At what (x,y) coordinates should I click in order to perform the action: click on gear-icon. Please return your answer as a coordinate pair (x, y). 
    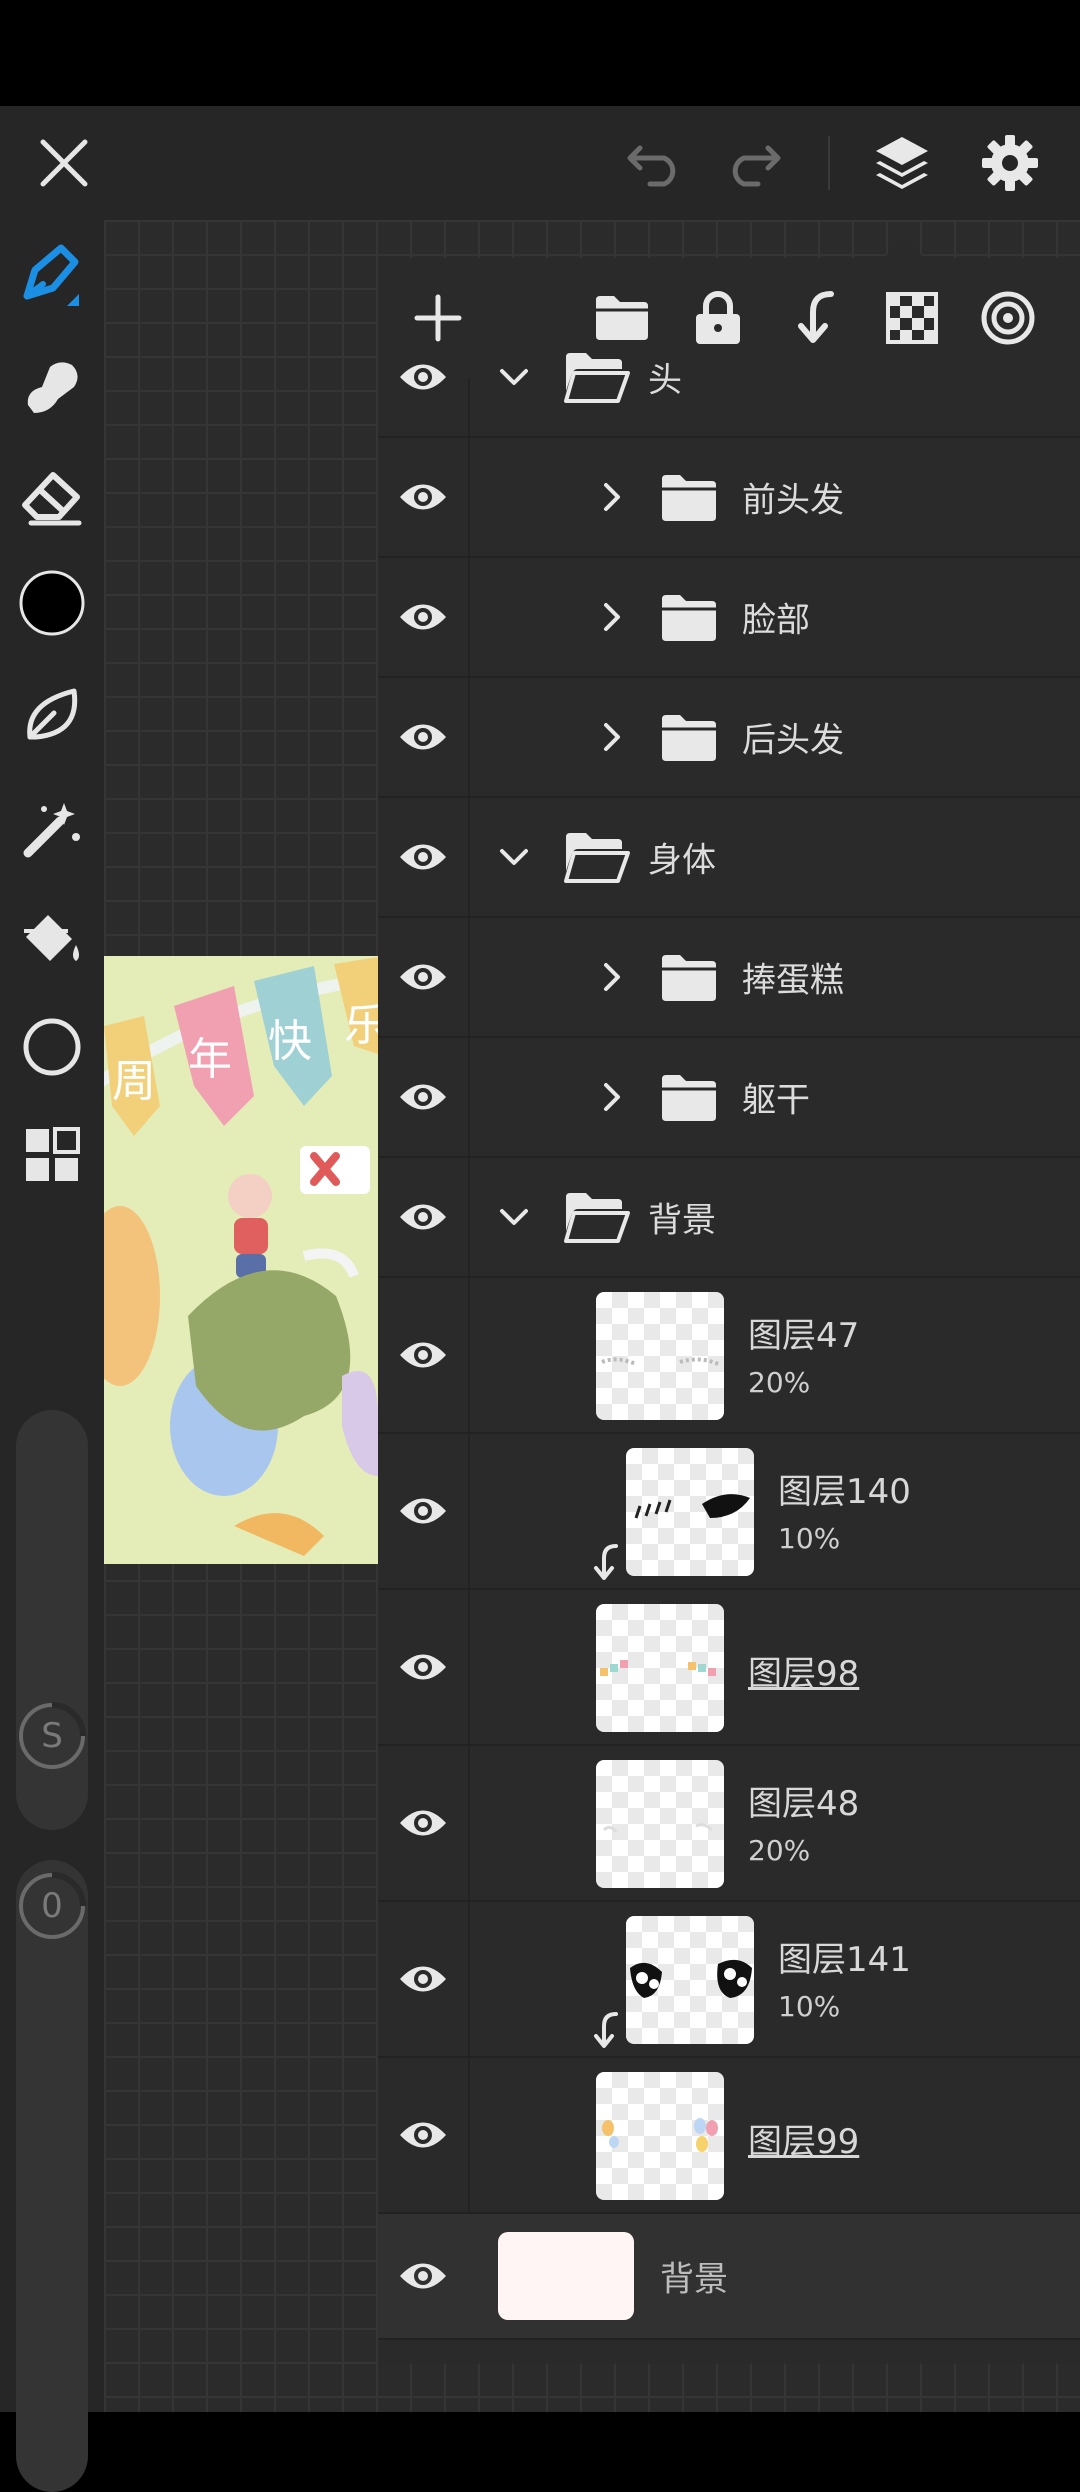
    Looking at the image, I should click on (1010, 163).